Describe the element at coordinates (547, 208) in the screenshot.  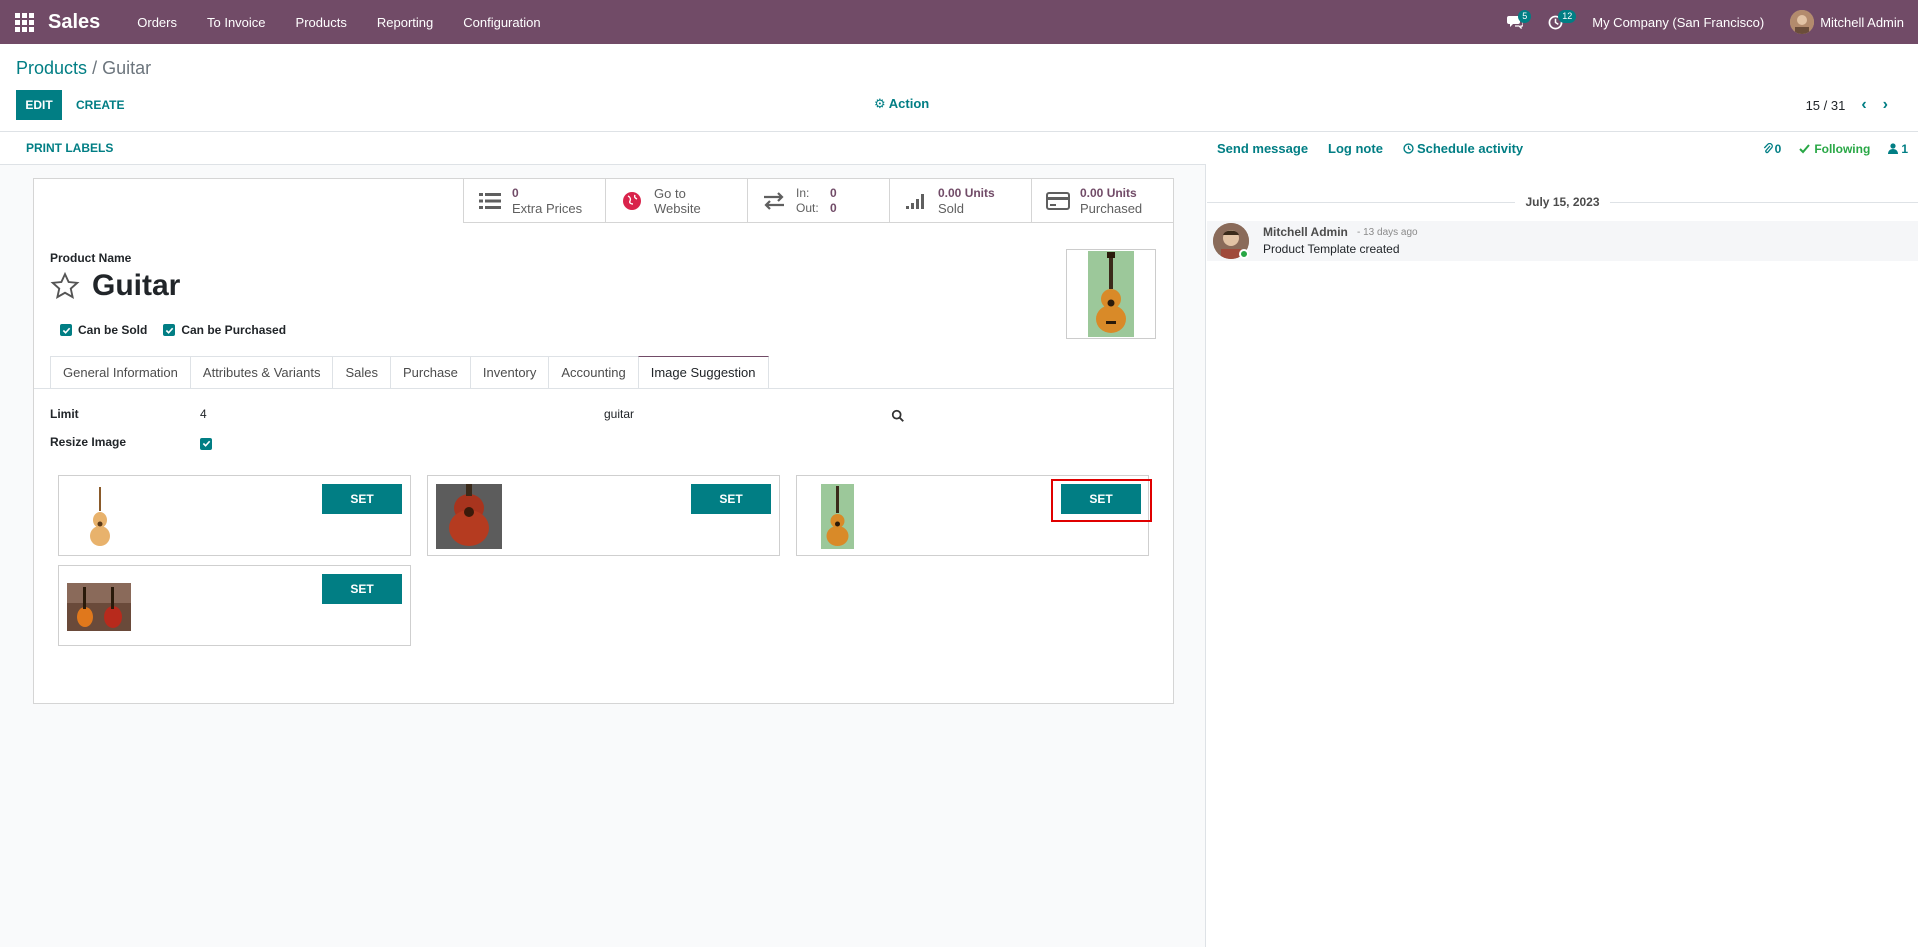
I see `extra-prices-label: Extra Prices` at that location.